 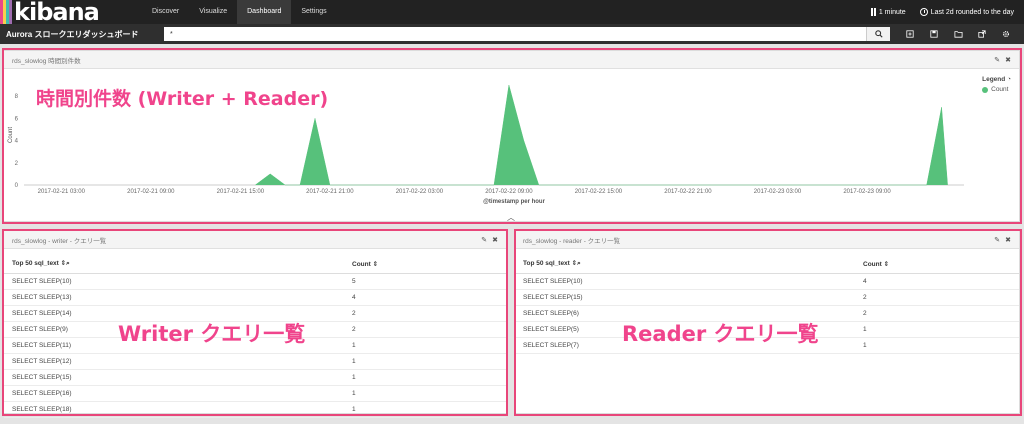 What do you see at coordinates (212, 334) in the screenshot?
I see `writer-annotation: Writer クエリ一覧` at bounding box center [212, 334].